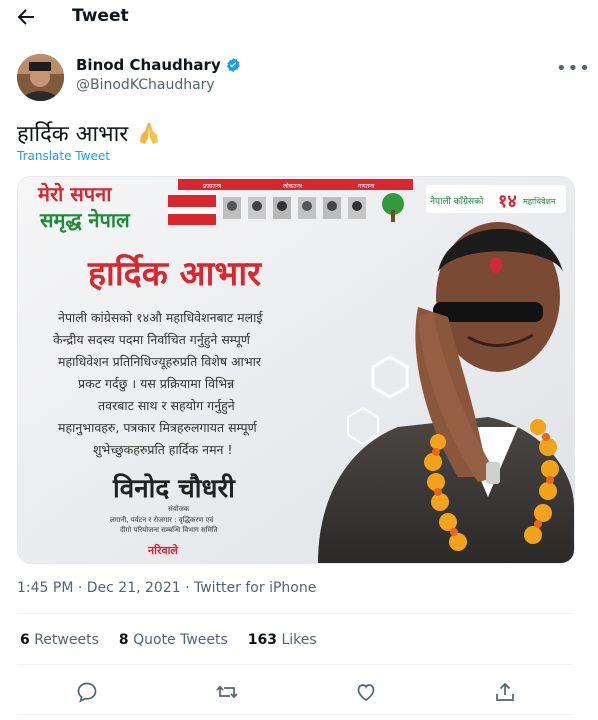  What do you see at coordinates (180, 640) in the screenshot?
I see `quotes-label: Quote Tweets` at bounding box center [180, 640].